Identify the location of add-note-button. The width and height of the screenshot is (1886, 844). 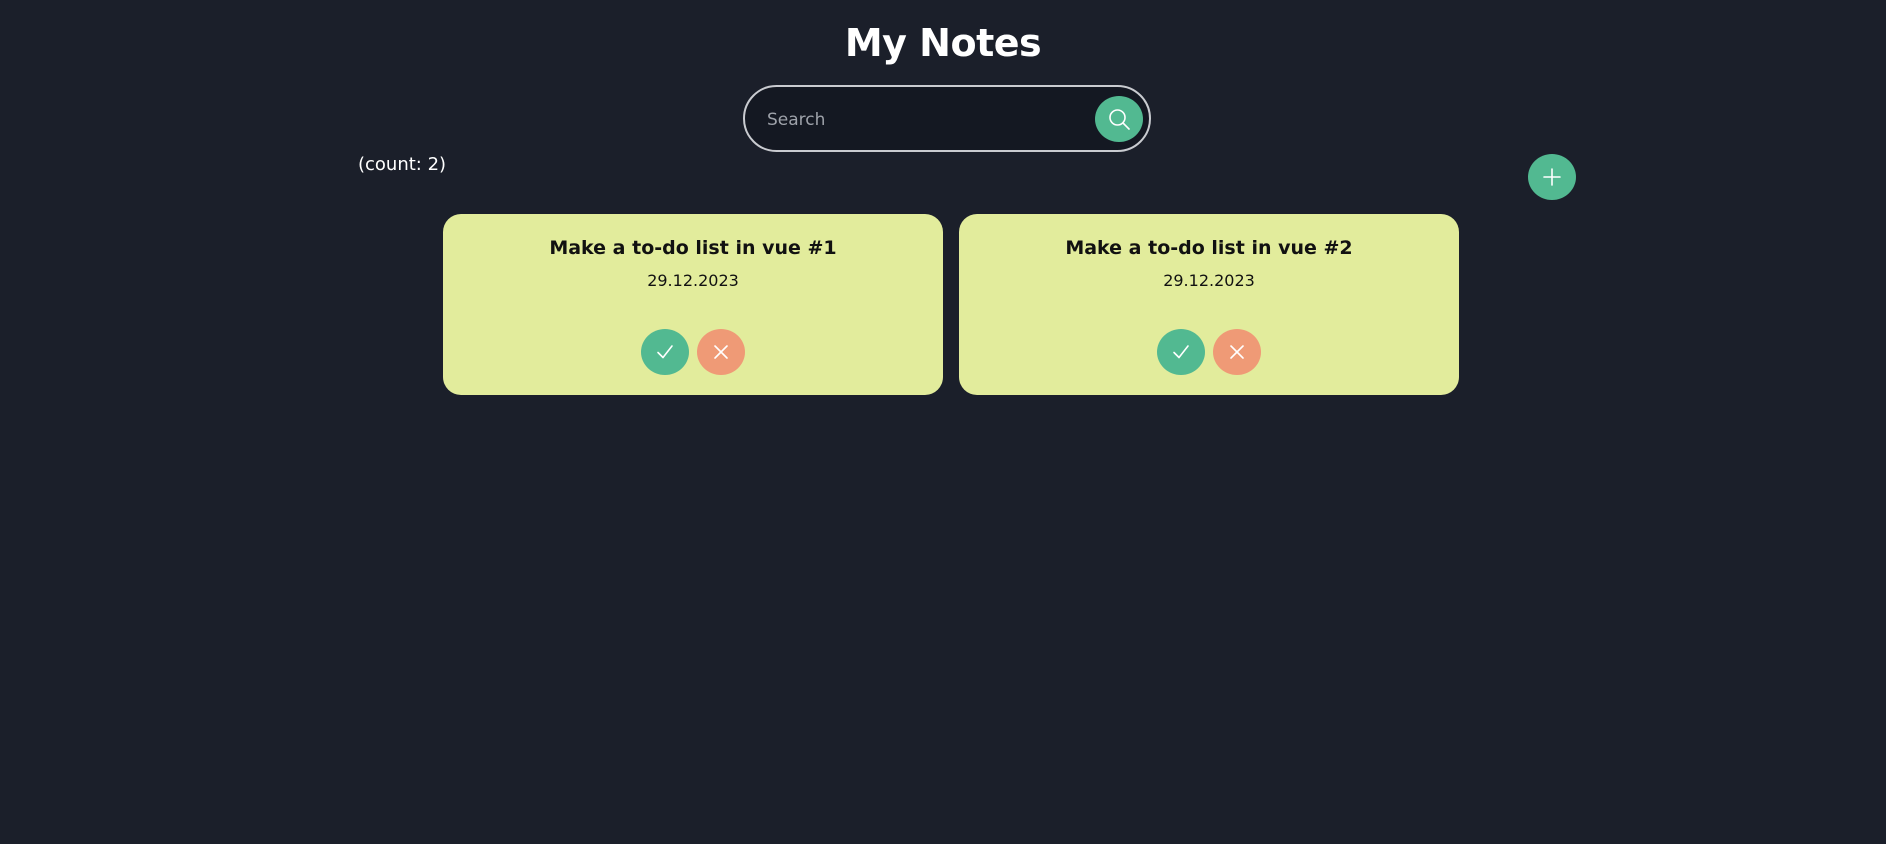
(1552, 177).